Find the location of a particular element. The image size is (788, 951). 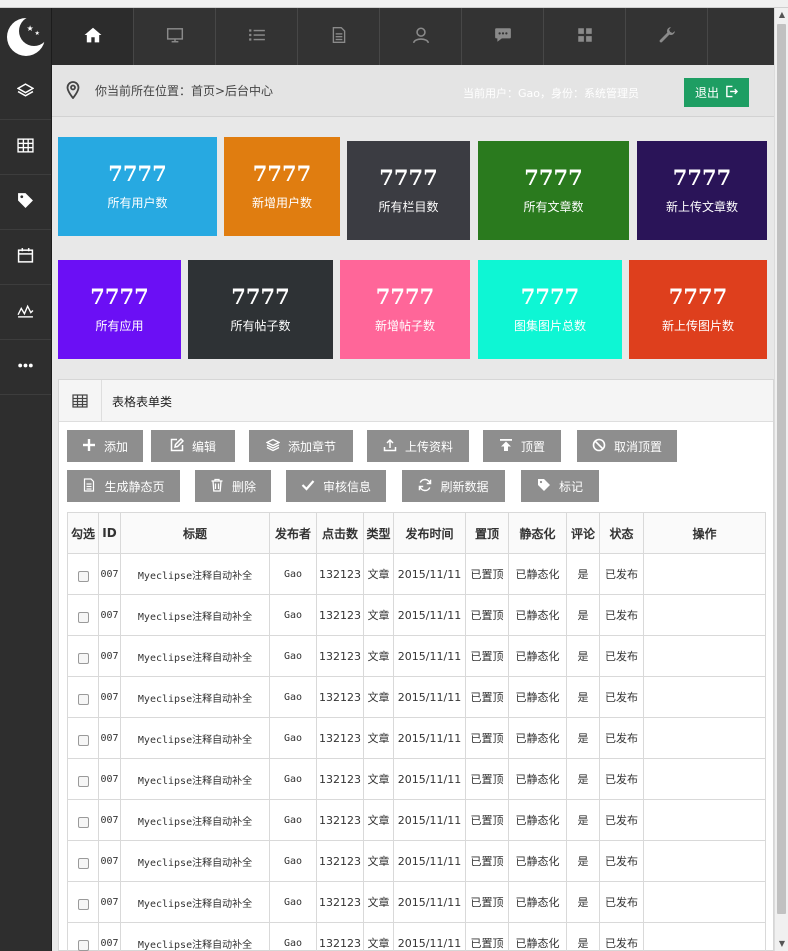

row-title: Myeclipse注释自动补全 is located at coordinates (195, 779).